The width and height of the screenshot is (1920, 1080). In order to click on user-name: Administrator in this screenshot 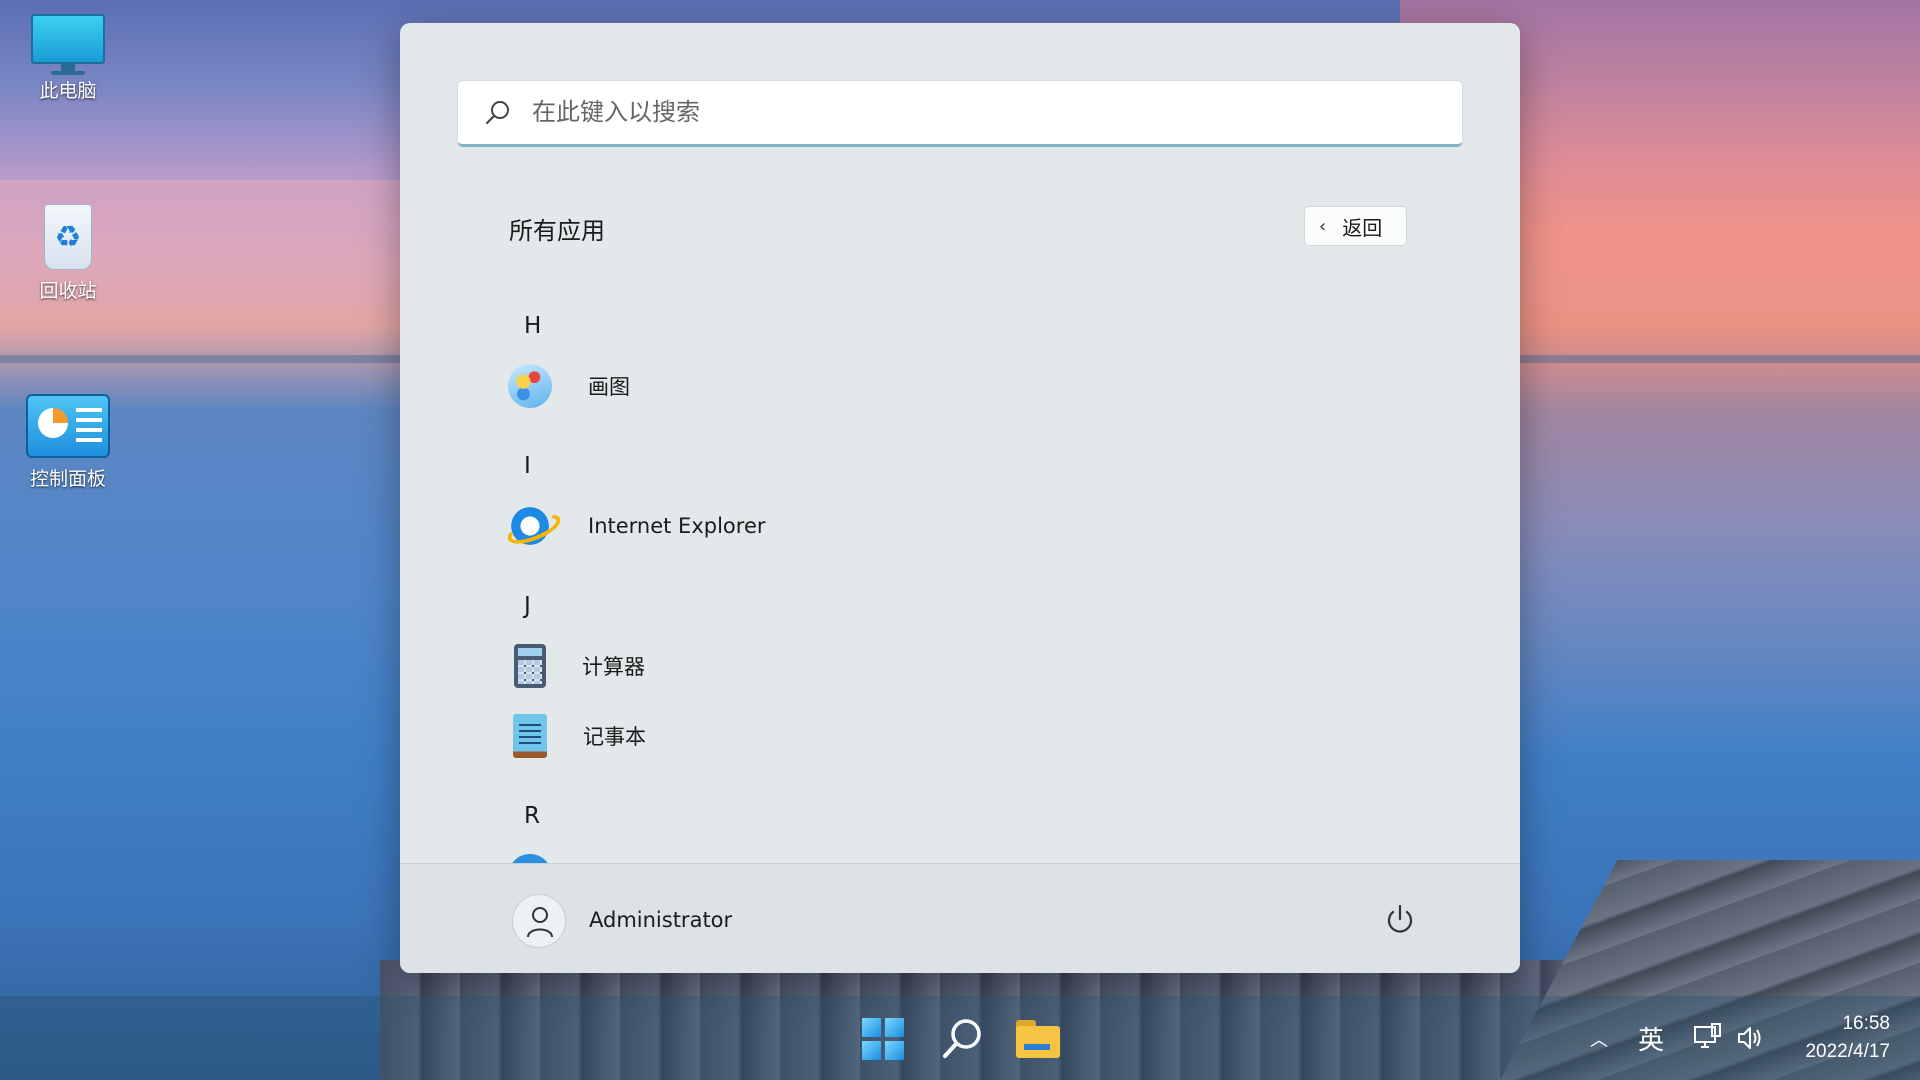, I will do `click(660, 920)`.